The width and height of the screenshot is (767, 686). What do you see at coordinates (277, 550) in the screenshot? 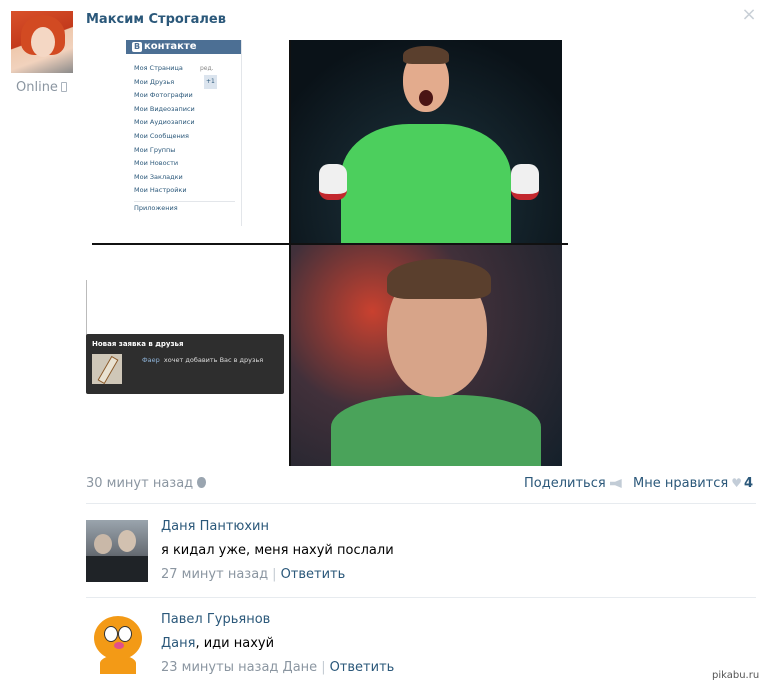
I see `comment-text: я кидал уже, меня нахуй послали` at bounding box center [277, 550].